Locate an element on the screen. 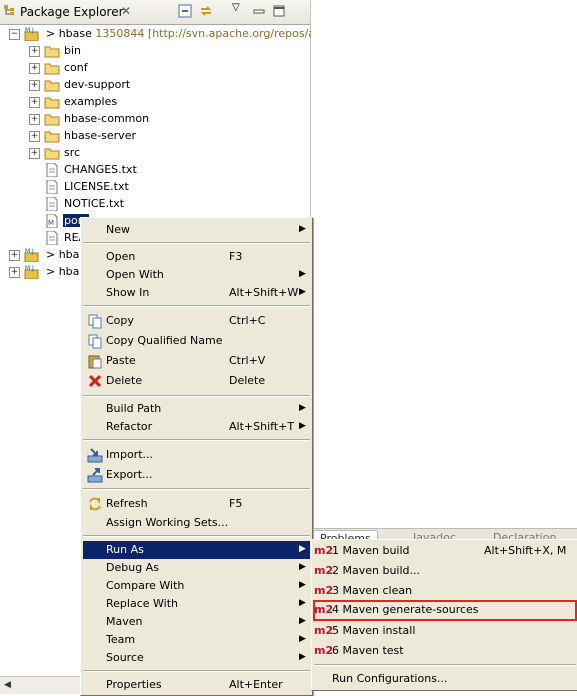 This screenshot has width=577, height=696. menu-item-open-with: Open With ▶ is located at coordinates (196, 275).